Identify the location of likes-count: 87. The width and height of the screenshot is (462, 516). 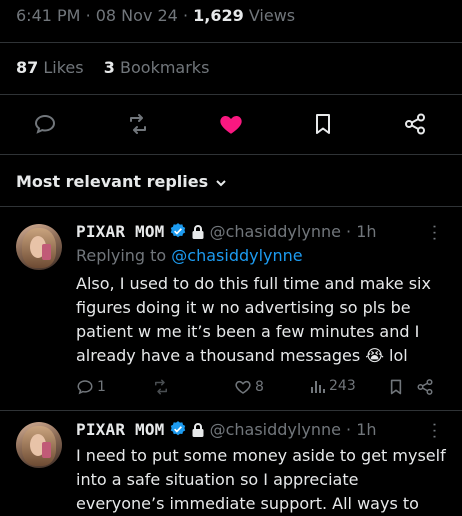
(27, 67).